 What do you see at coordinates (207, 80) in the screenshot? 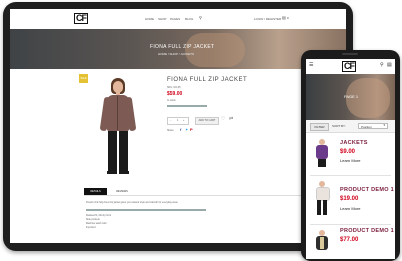
I see `product-title: FIONA FULL ZIP JACKET` at bounding box center [207, 80].